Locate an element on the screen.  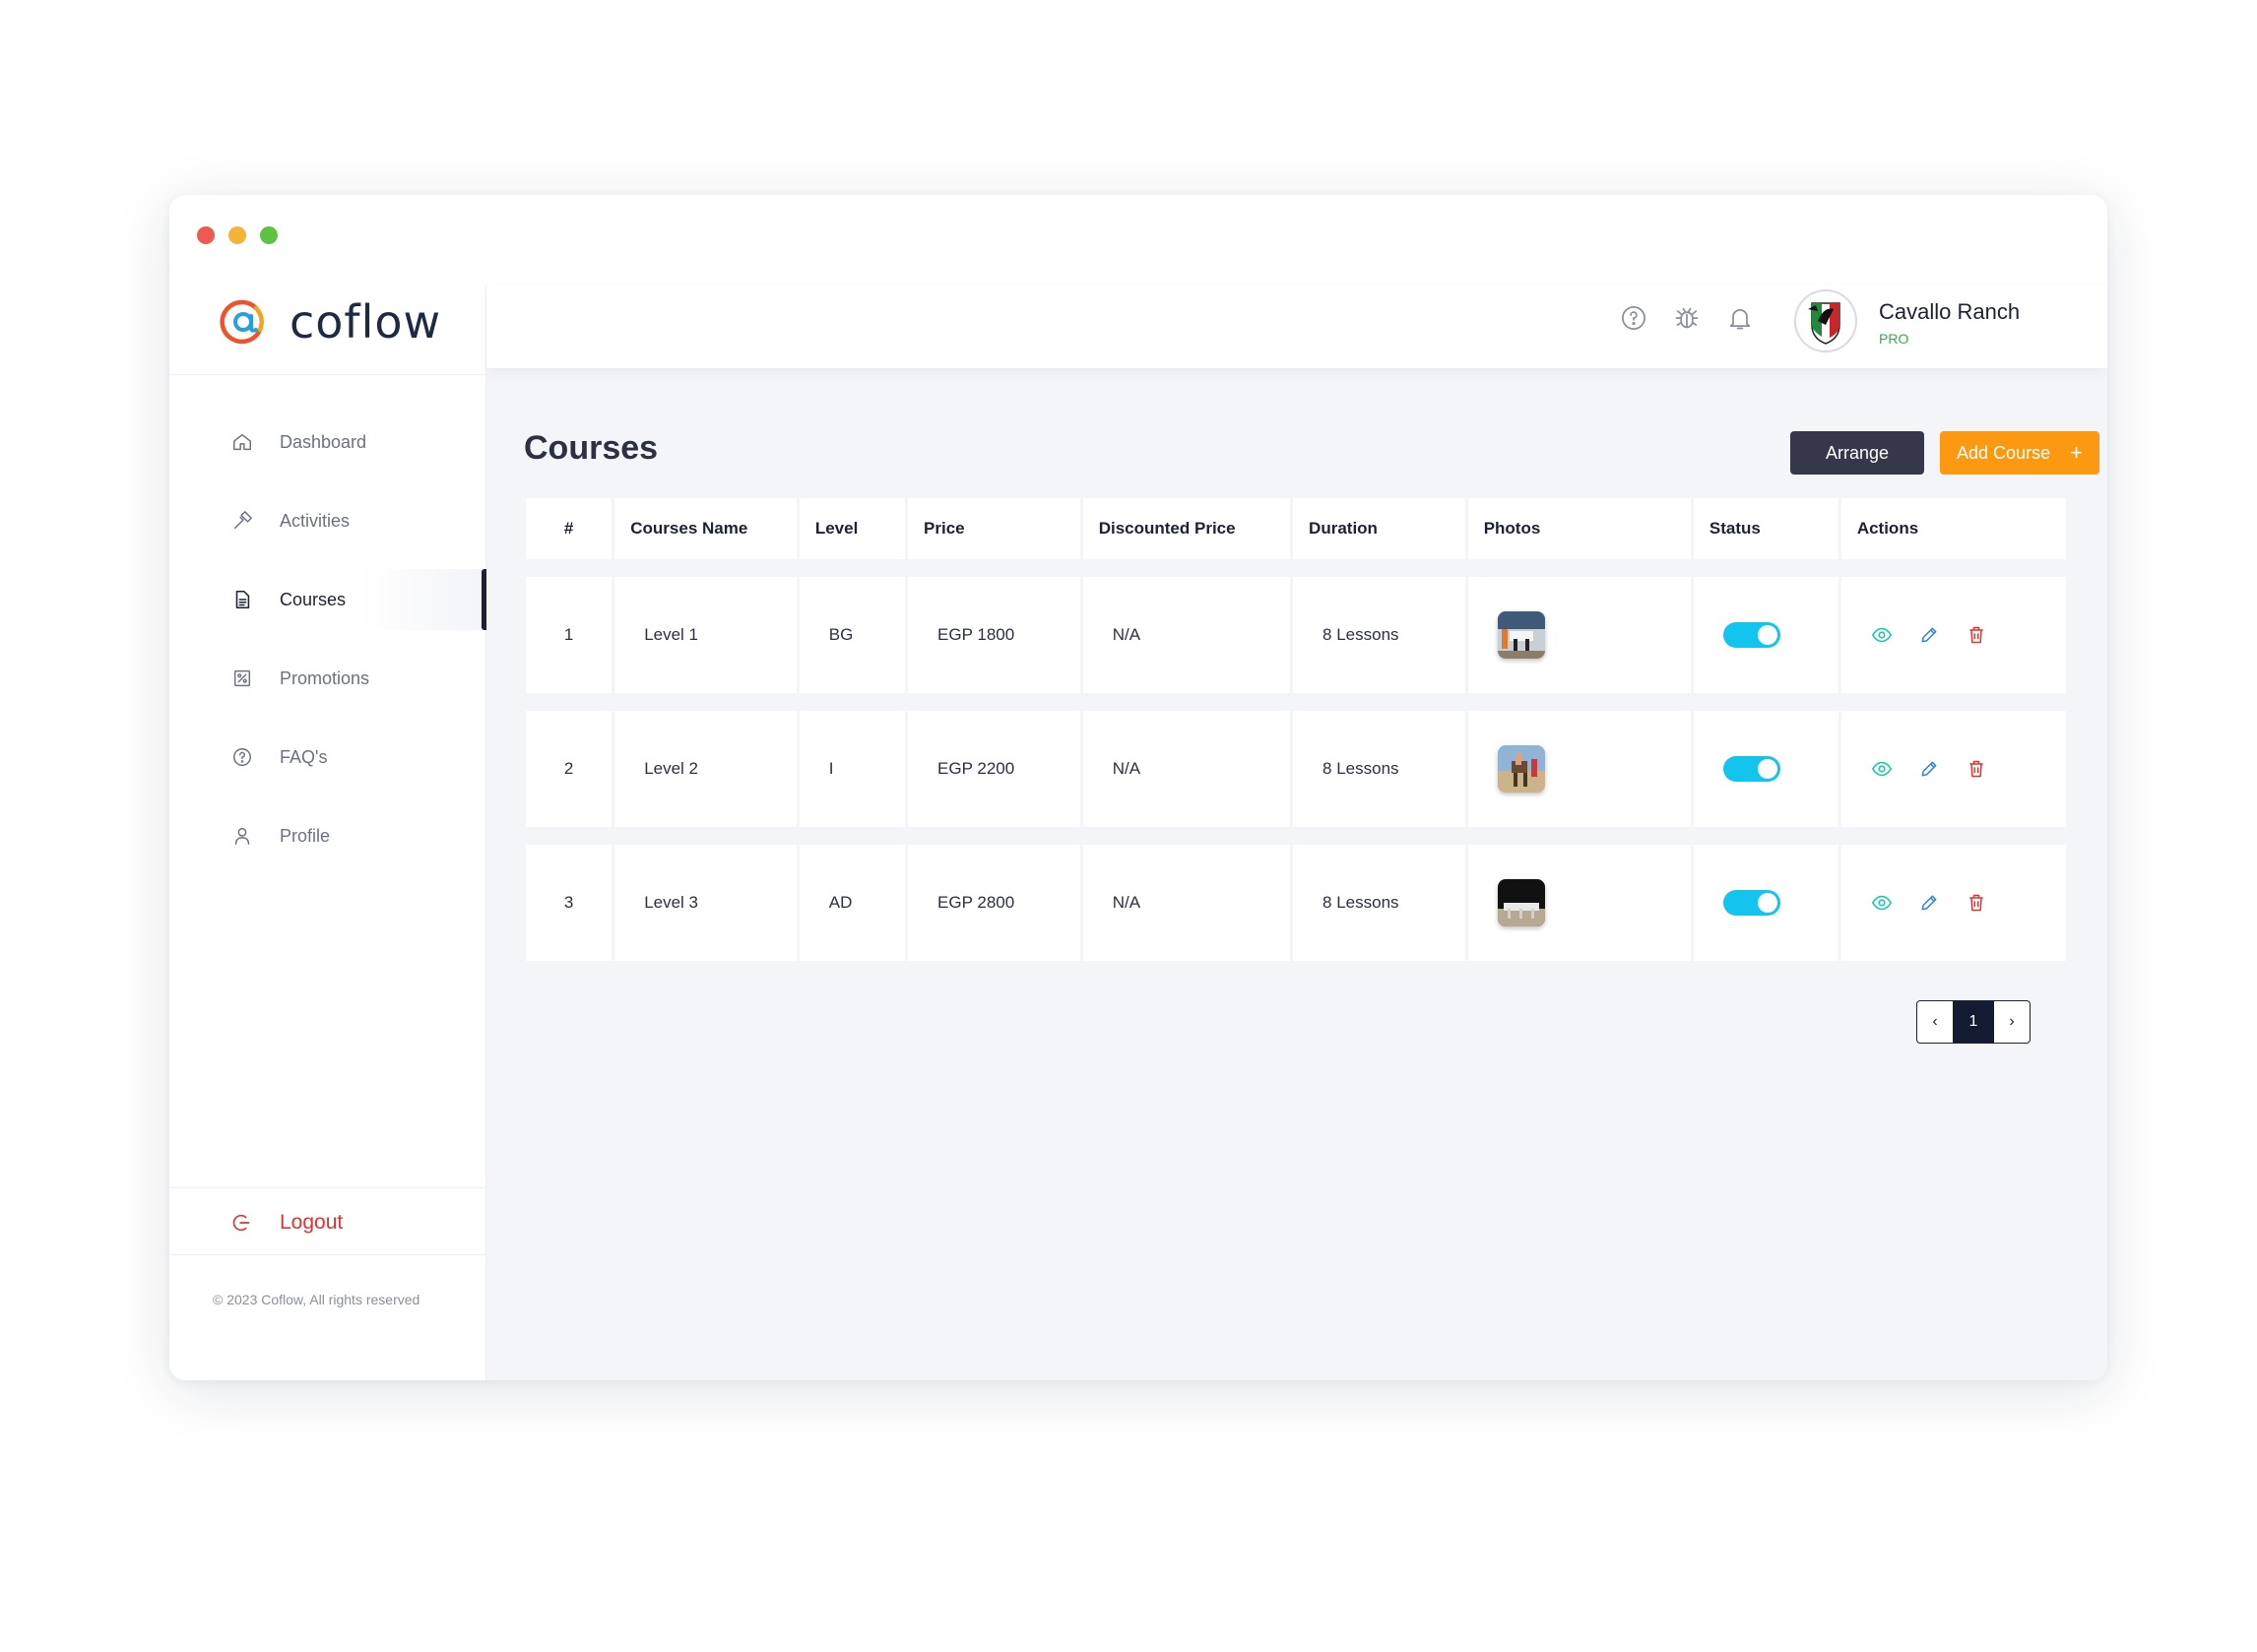
bug-icon is located at coordinates (1687, 318).